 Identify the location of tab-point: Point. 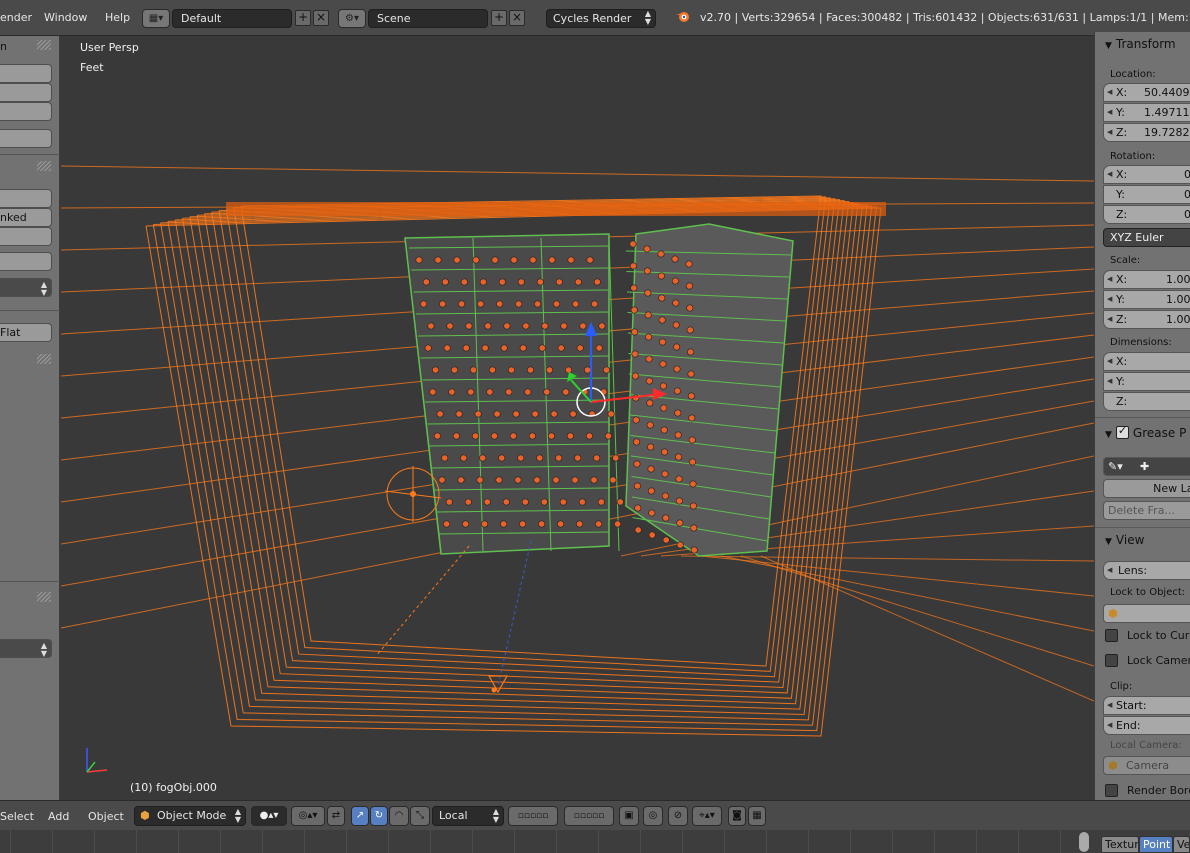
(1156, 844).